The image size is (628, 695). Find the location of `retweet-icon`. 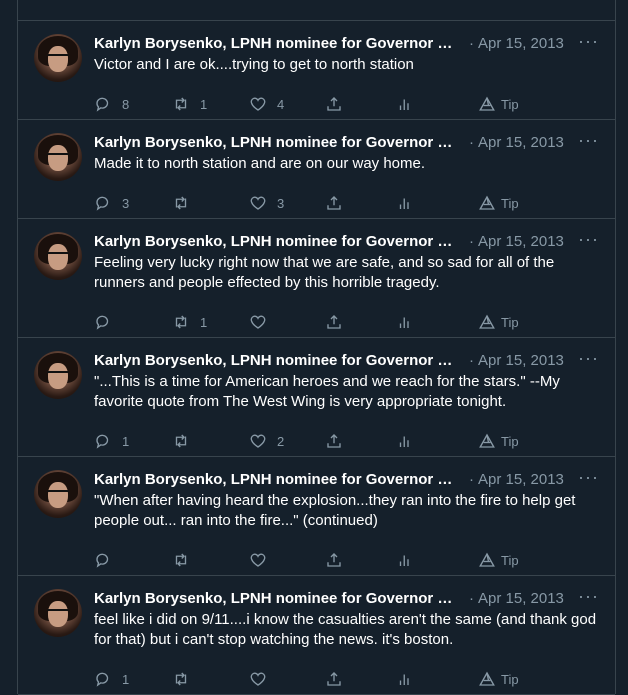

retweet-icon is located at coordinates (181, 560).